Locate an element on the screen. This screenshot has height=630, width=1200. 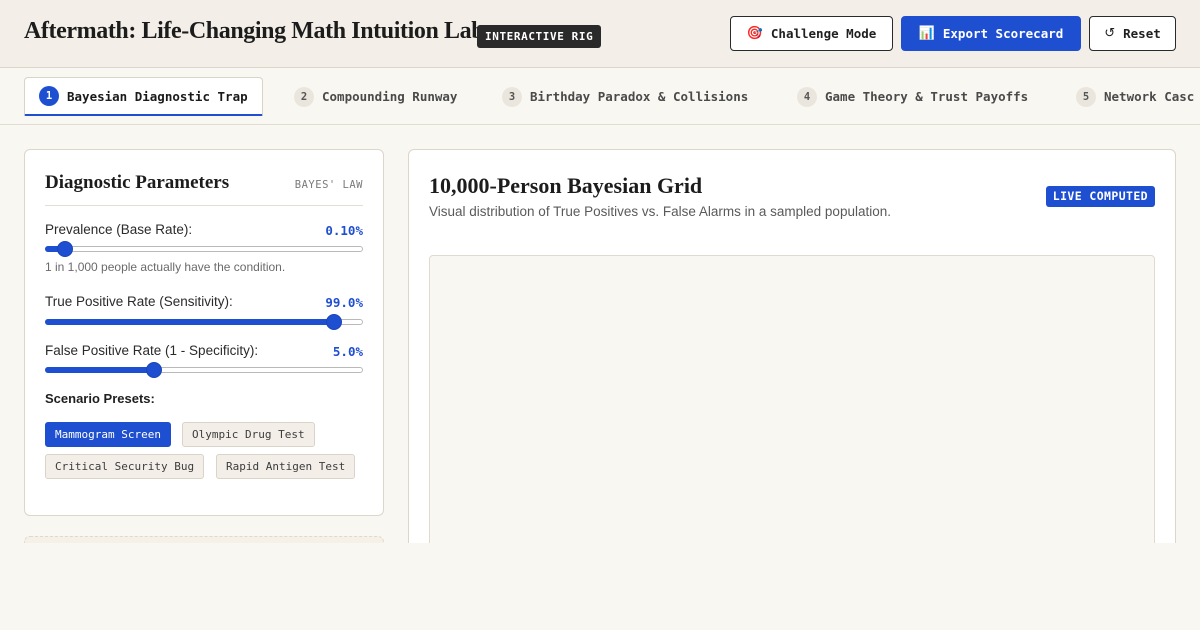
target-icon: 🎯 is located at coordinates (754, 33).